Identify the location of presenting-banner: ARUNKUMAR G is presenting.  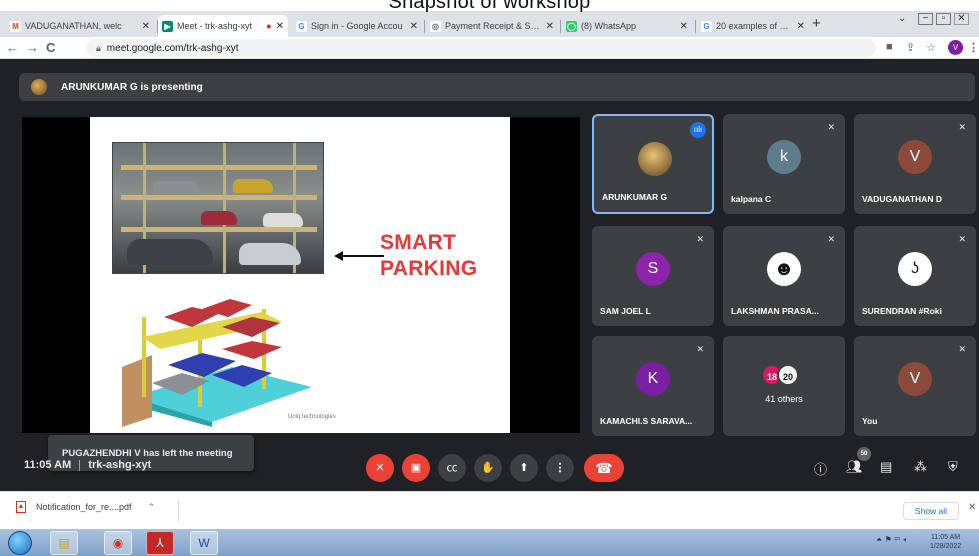
(497, 87).